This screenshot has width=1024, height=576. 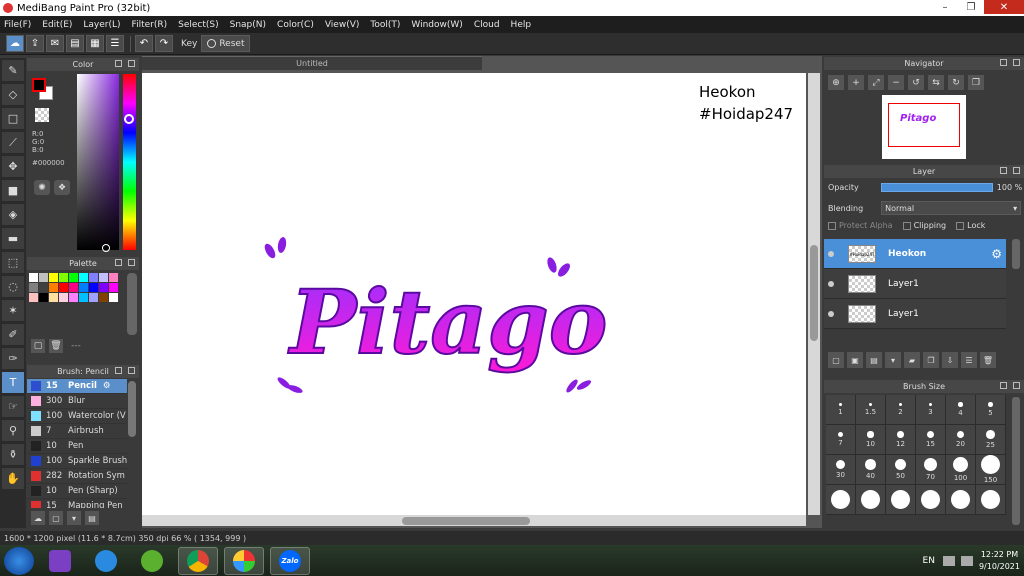 What do you see at coordinates (13, 286) in the screenshot?
I see `lasso-tool-icon: ◌` at bounding box center [13, 286].